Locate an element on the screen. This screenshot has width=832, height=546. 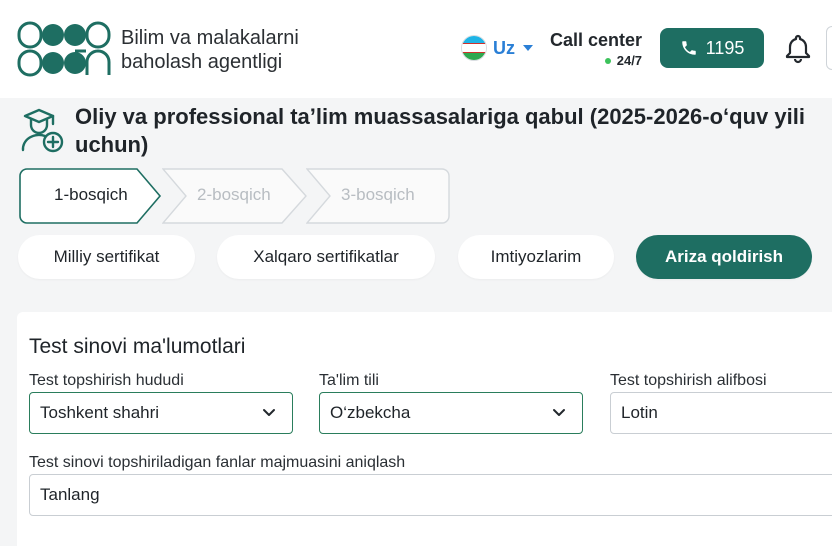
alphabet-value: Lotin is located at coordinates (639, 412).